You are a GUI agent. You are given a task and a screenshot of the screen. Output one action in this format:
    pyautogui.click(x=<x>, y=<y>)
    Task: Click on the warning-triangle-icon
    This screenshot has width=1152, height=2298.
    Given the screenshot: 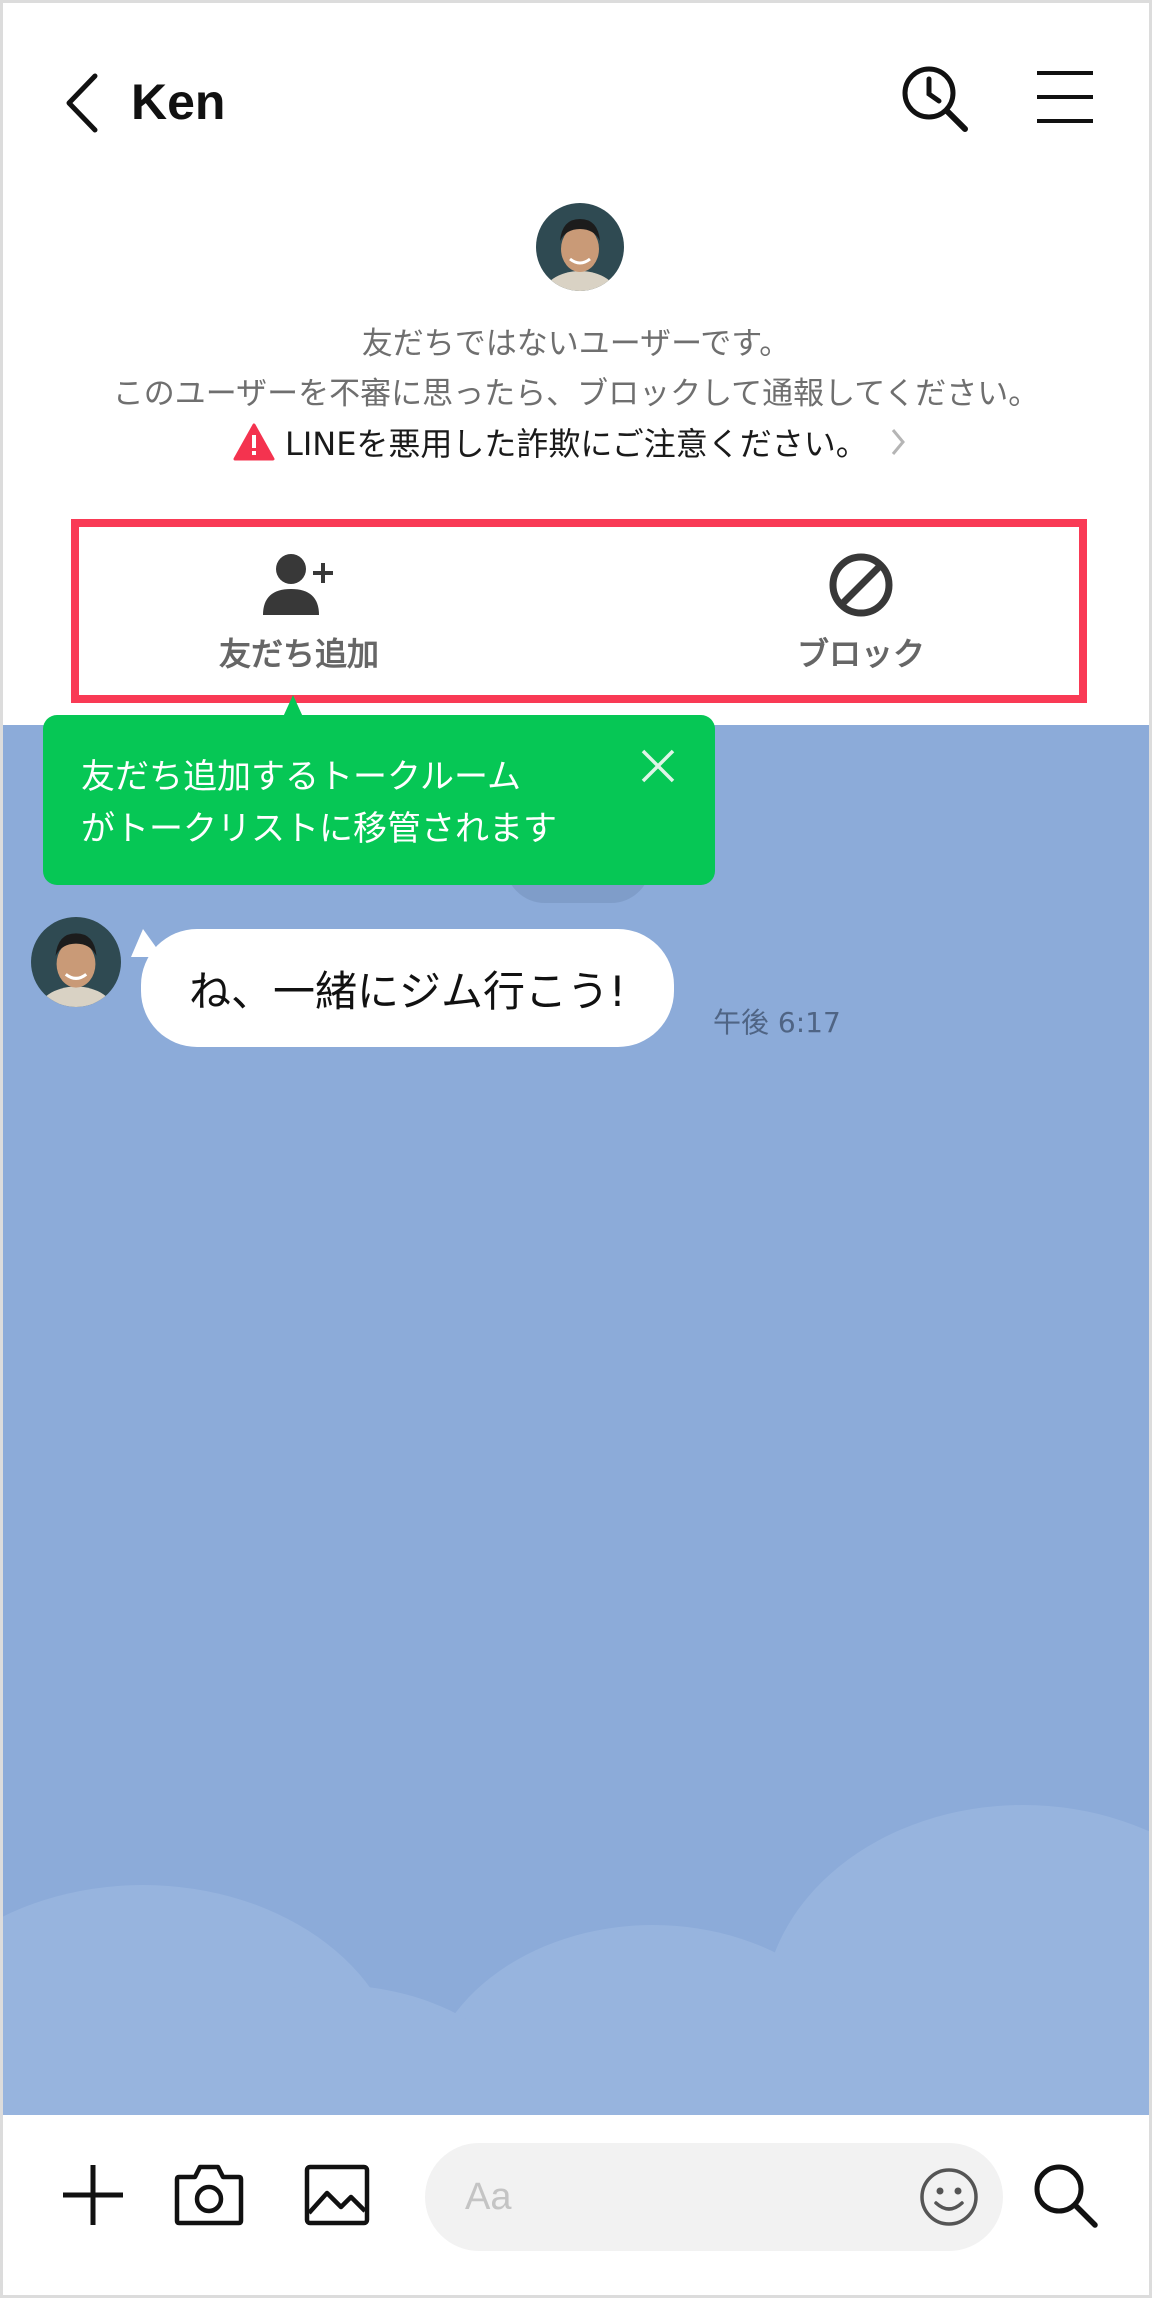 What is the action you would take?
    pyautogui.click(x=254, y=442)
    